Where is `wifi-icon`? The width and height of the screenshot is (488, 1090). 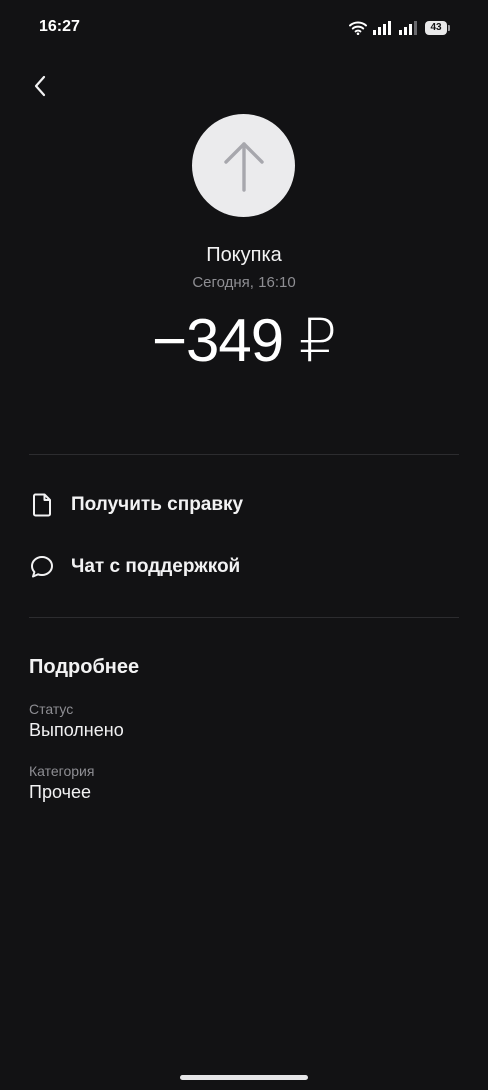 wifi-icon is located at coordinates (358, 28).